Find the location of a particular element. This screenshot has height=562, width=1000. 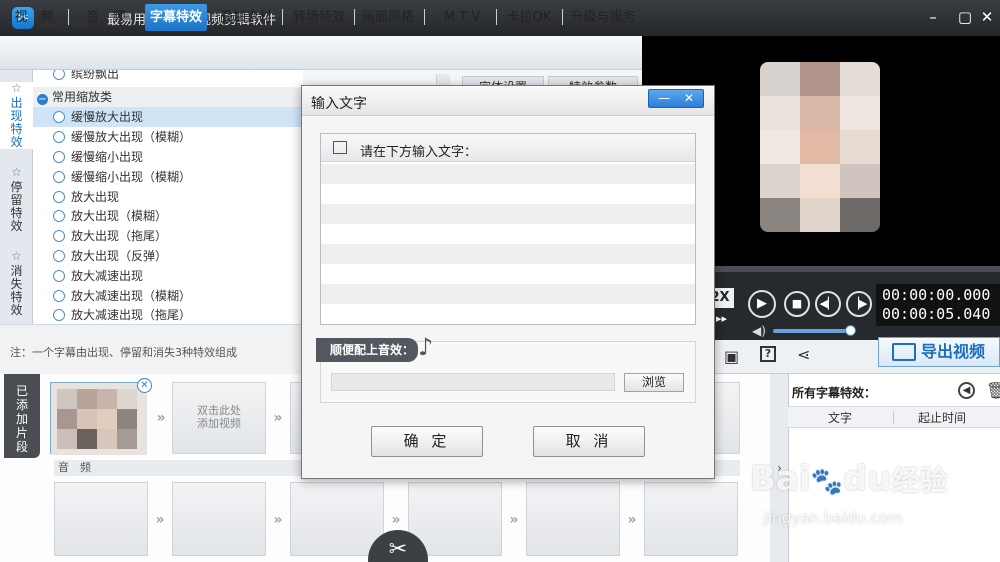

total-time: 00:00:05.040 is located at coordinates (936, 314).